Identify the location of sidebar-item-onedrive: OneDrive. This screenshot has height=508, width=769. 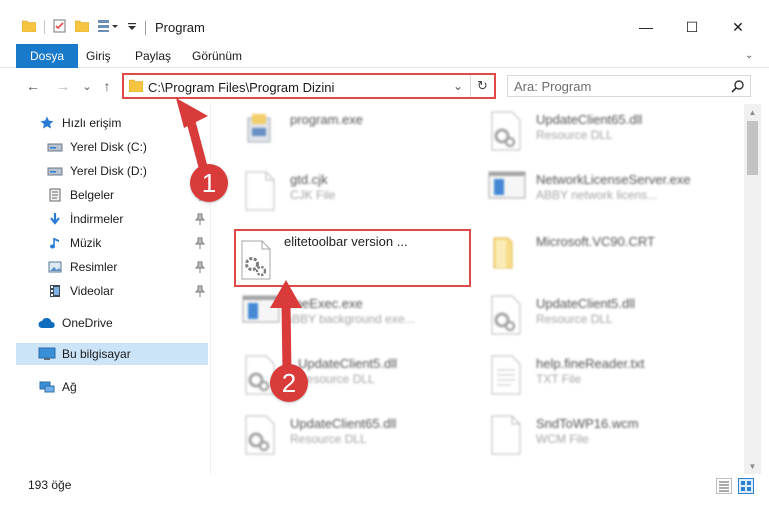
(123, 323).